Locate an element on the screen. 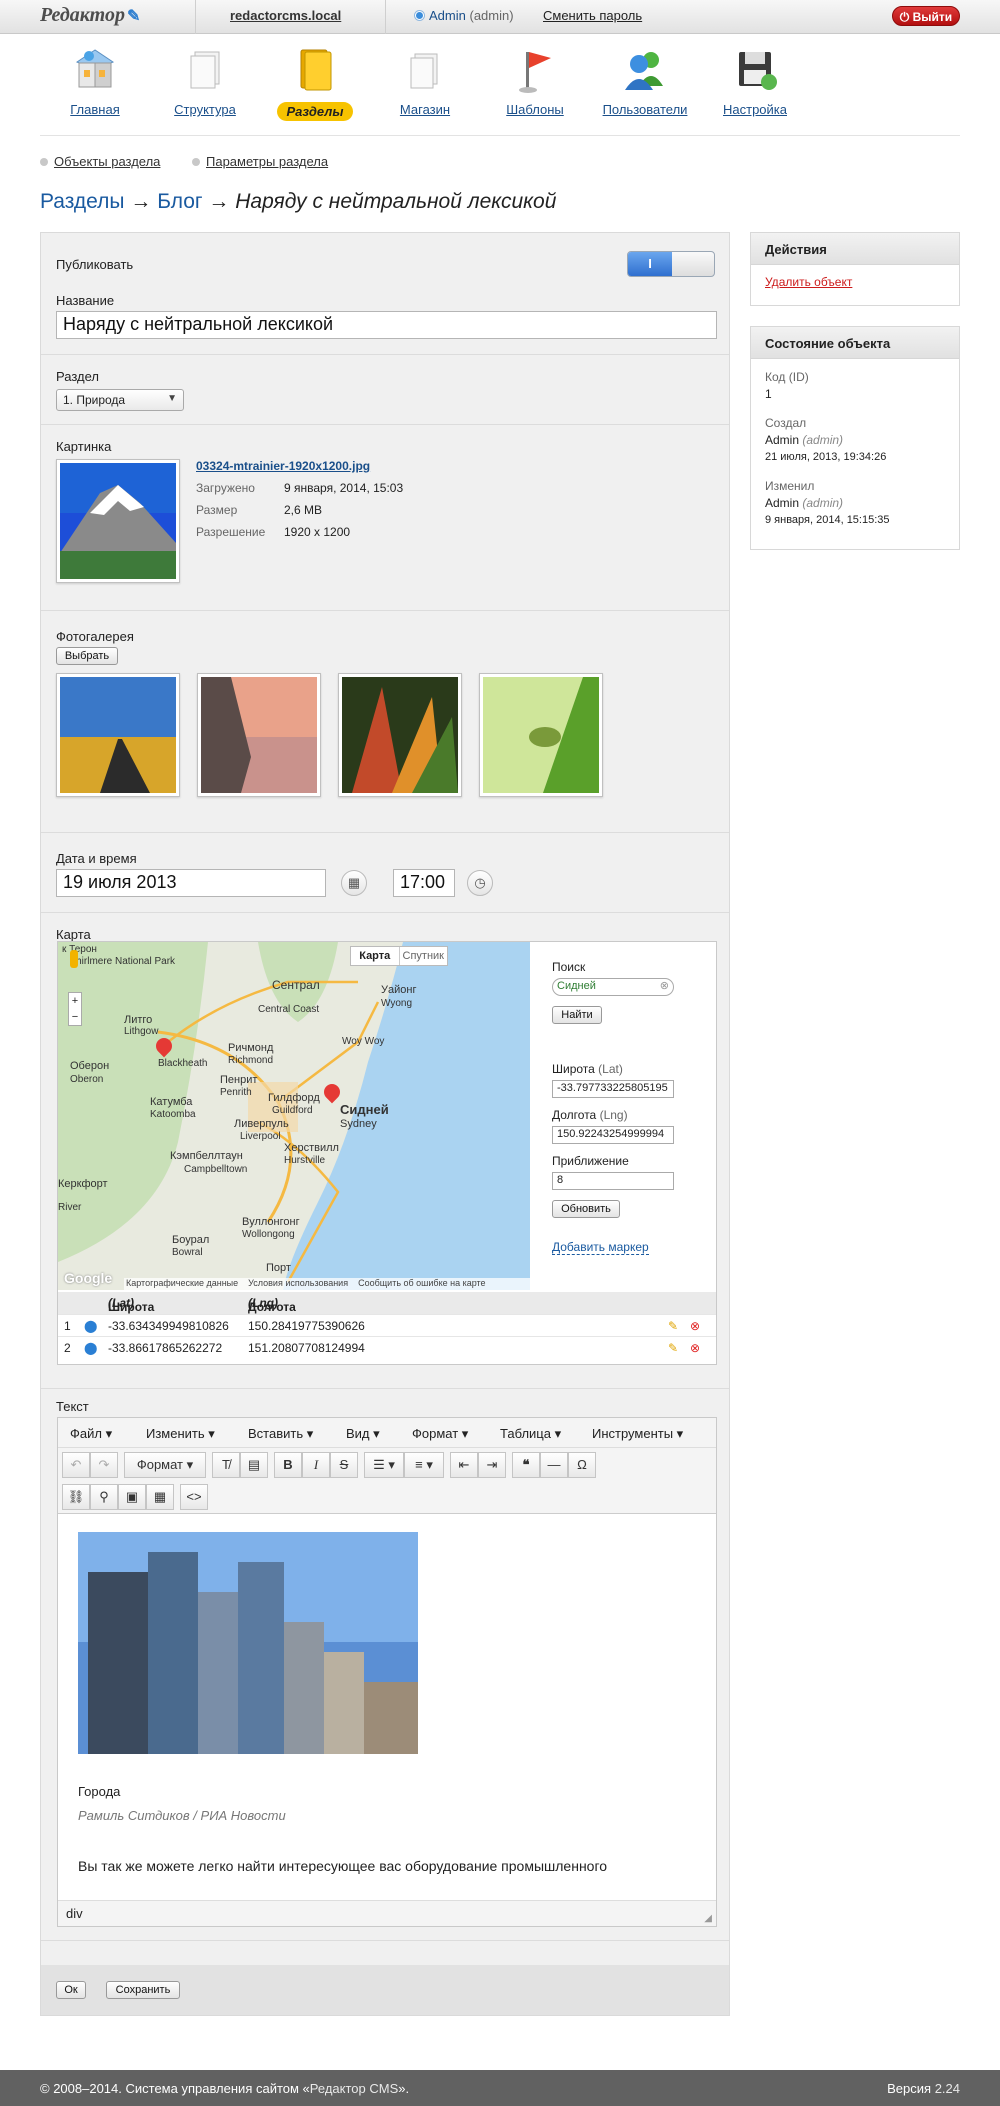 This screenshot has height=2106, width=1000. logout-button: ⏻ Выйти is located at coordinates (926, 16).